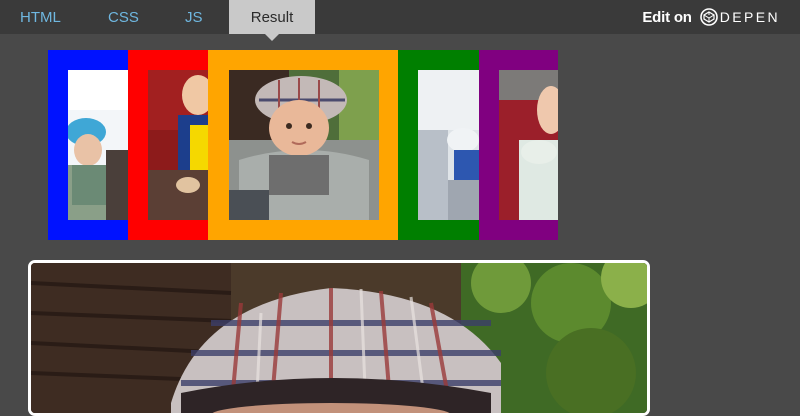 This screenshot has height=416, width=800. Describe the element at coordinates (40, 17) in the screenshot. I see `tab-html: HTML` at that location.